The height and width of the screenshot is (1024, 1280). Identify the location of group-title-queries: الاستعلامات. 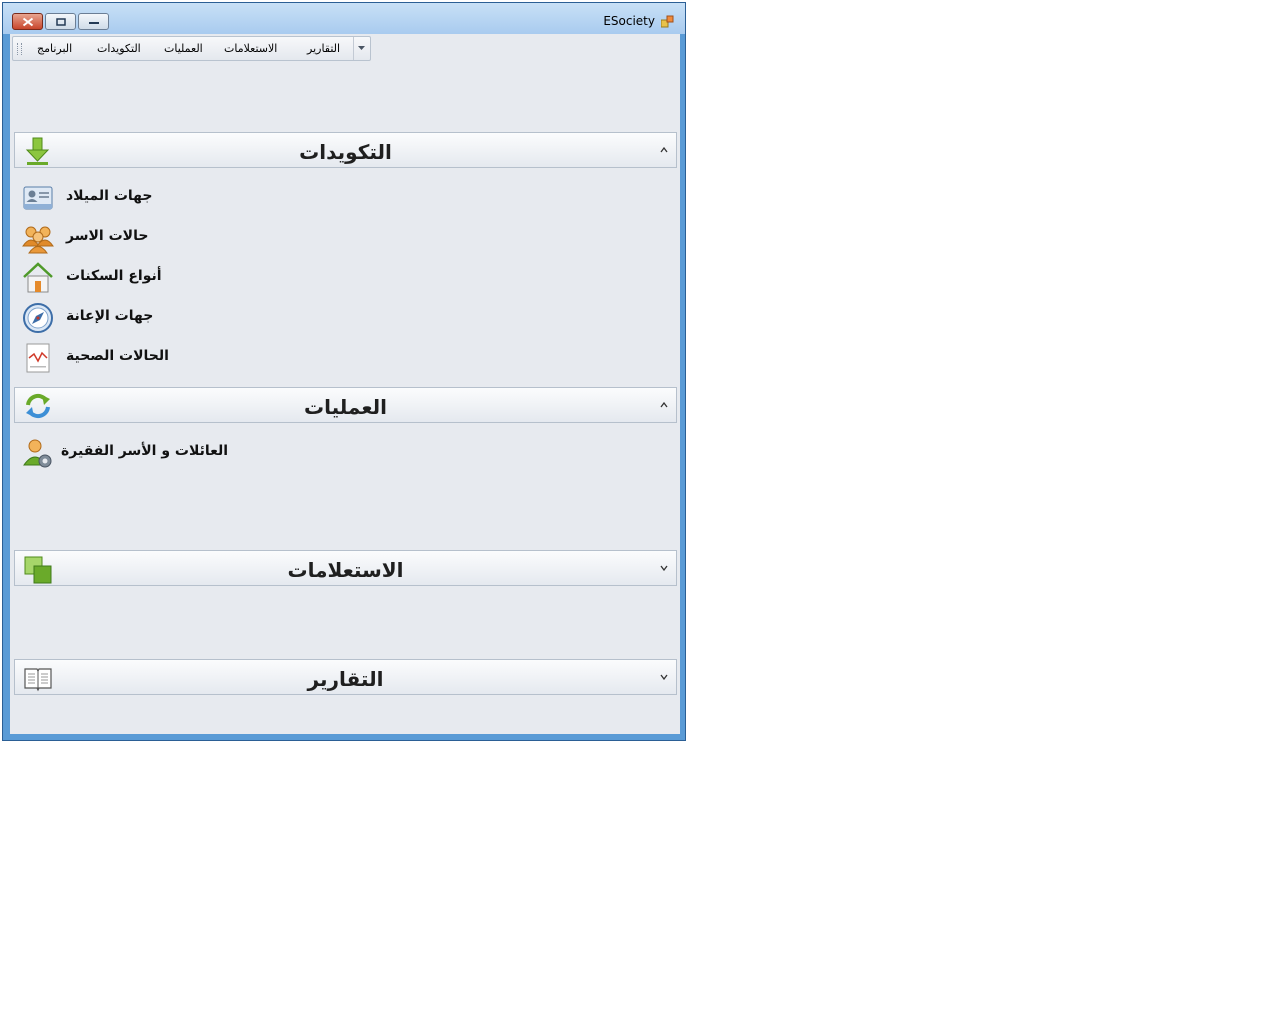
(345, 570).